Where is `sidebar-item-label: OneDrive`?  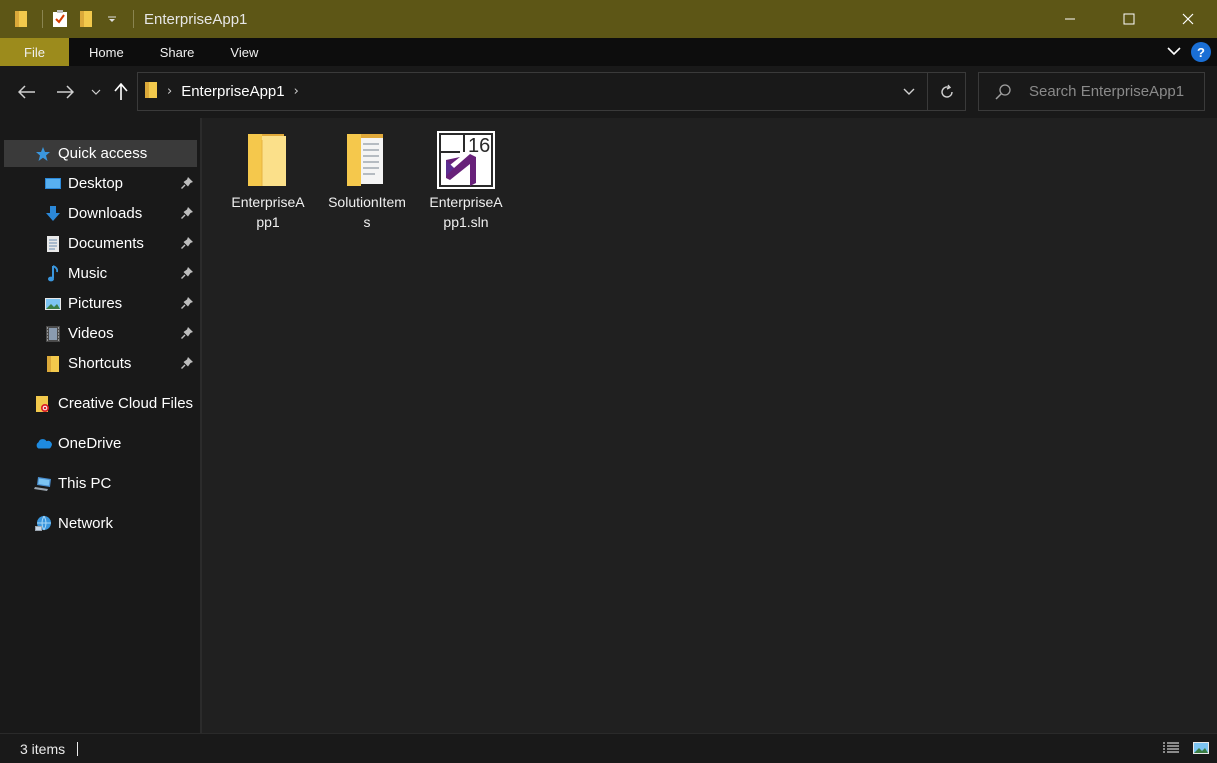 sidebar-item-label: OneDrive is located at coordinates (90, 443).